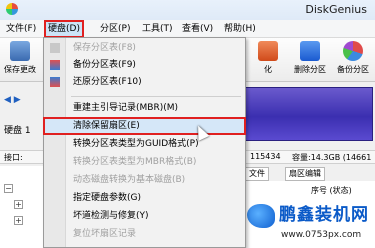 This screenshot has width=375, height=248. What do you see at coordinates (144, 65) in the screenshot?
I see `menu-backup-partition-table: 备份分区表(F9)` at bounding box center [144, 65].